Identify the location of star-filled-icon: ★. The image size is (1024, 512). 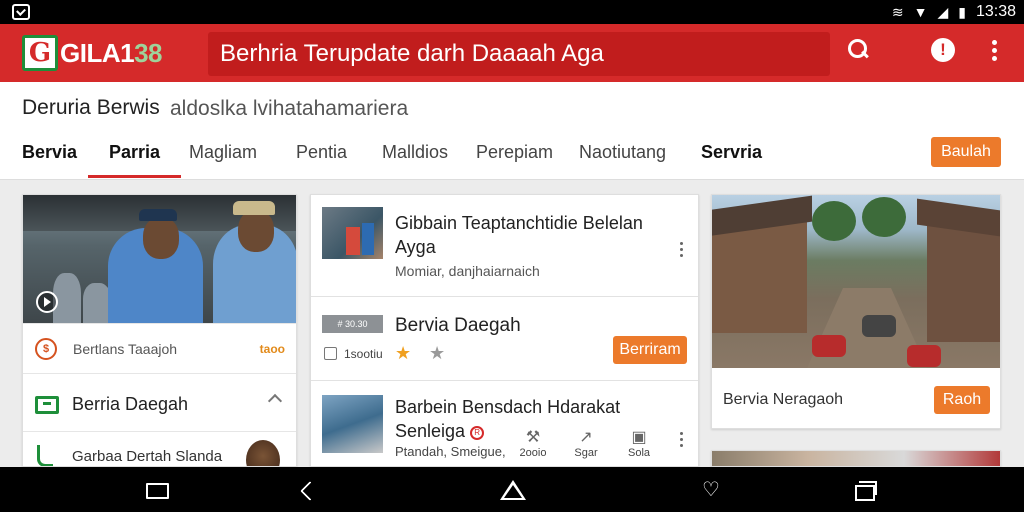
(403, 353).